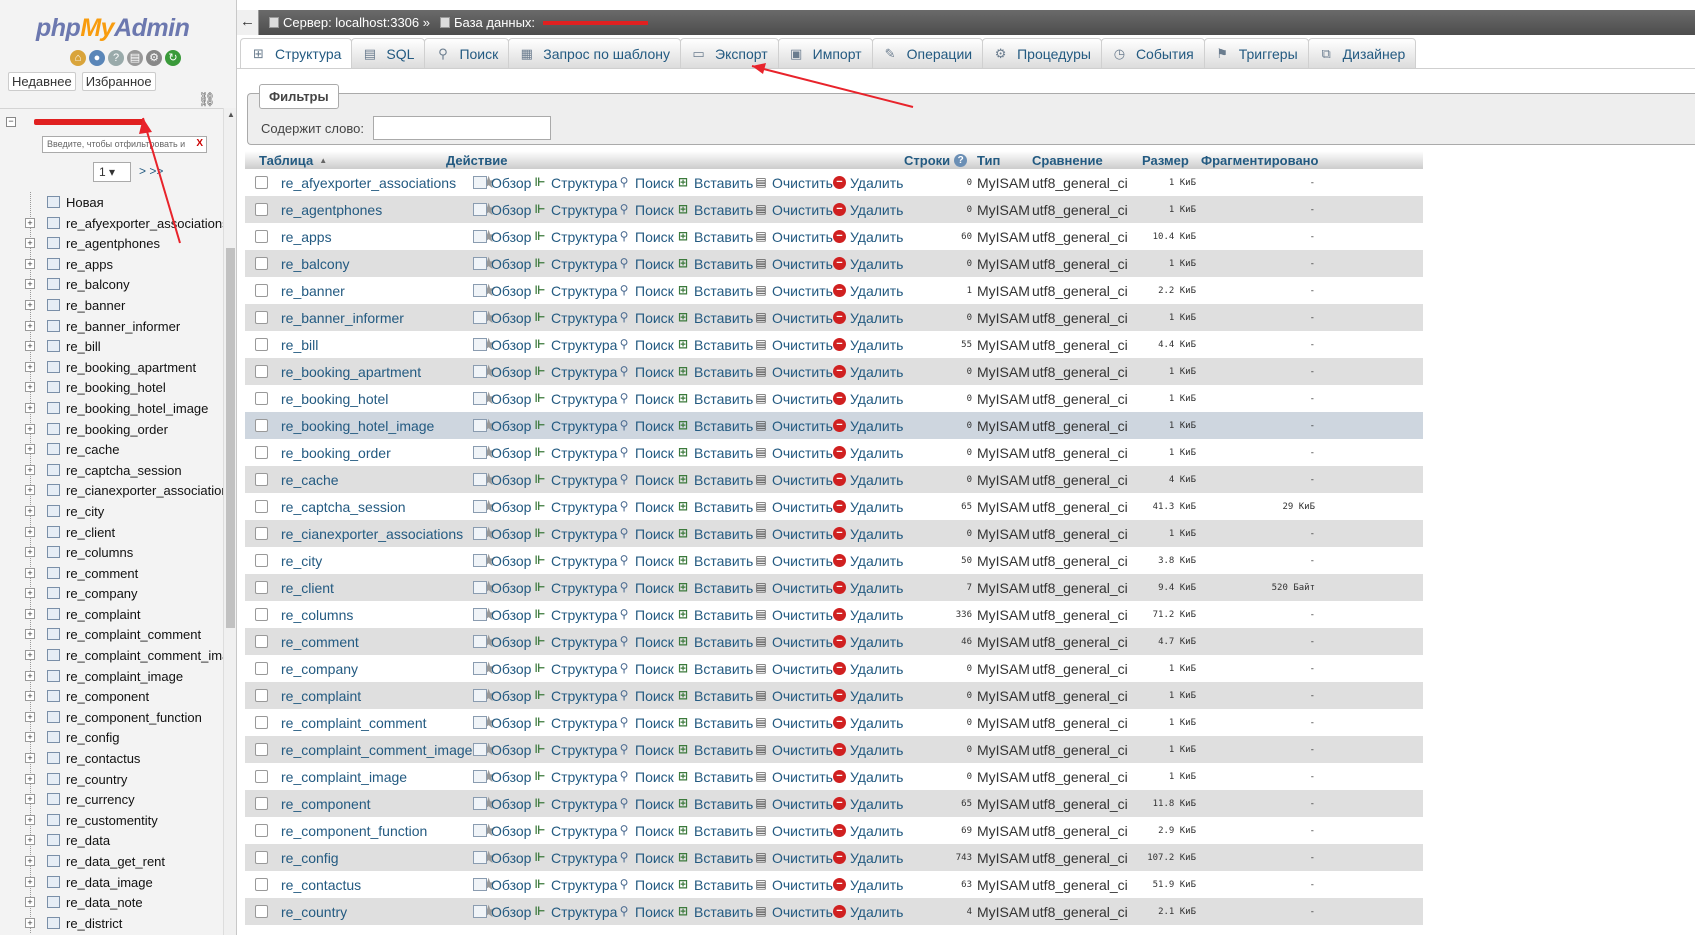 The height and width of the screenshot is (935, 1695). Describe the element at coordinates (151, 171) in the screenshot. I see `next-page-link: > >>` at that location.